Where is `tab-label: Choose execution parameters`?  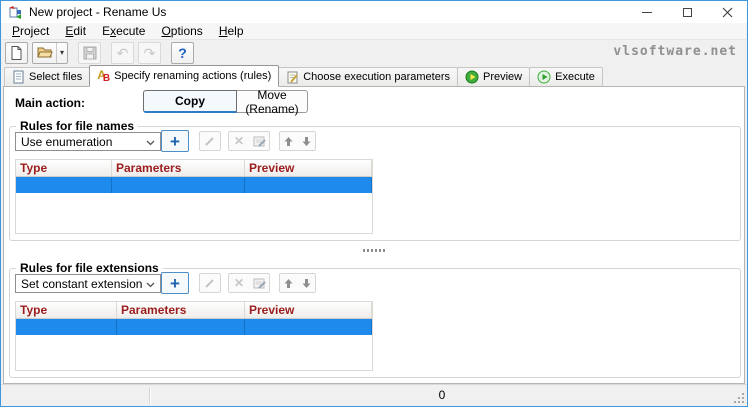
tab-label: Choose execution parameters is located at coordinates (376, 77).